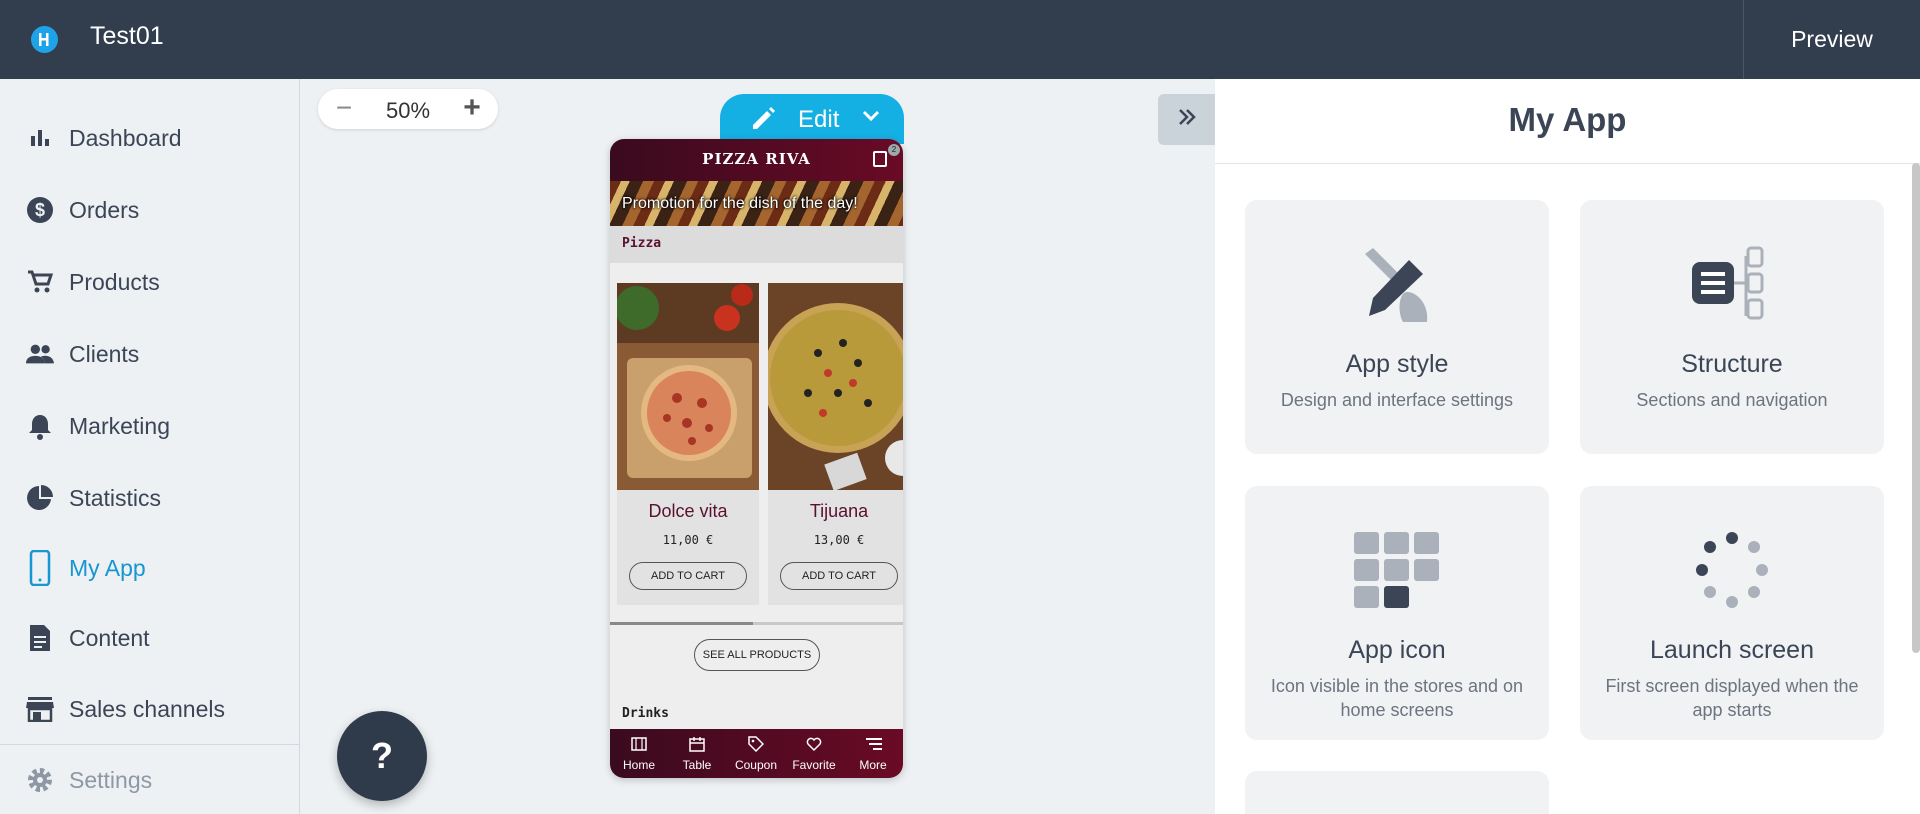 The width and height of the screenshot is (1920, 814). I want to click on zoom-out-button: −, so click(344, 108).